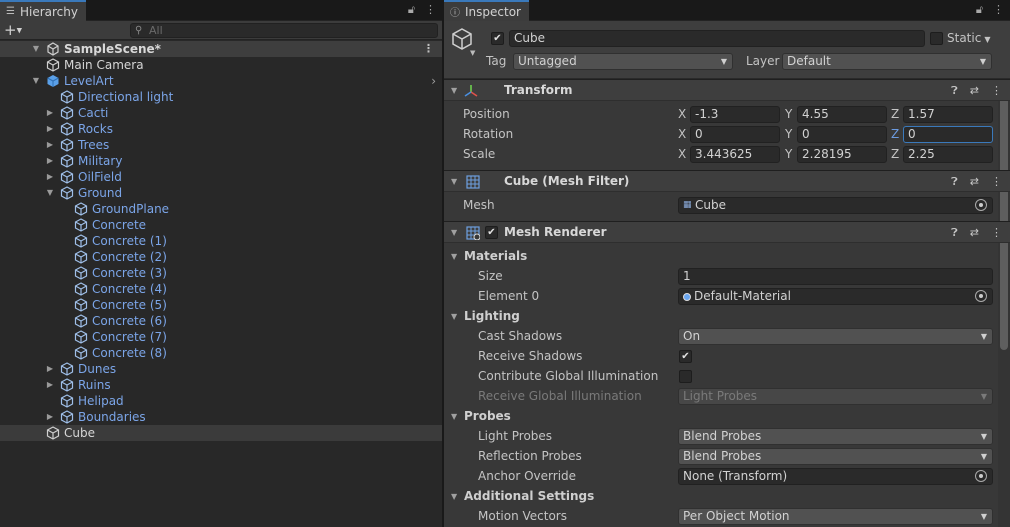 The width and height of the screenshot is (1010, 527). I want to click on element0-object-field: Default-Material, so click(835, 296).